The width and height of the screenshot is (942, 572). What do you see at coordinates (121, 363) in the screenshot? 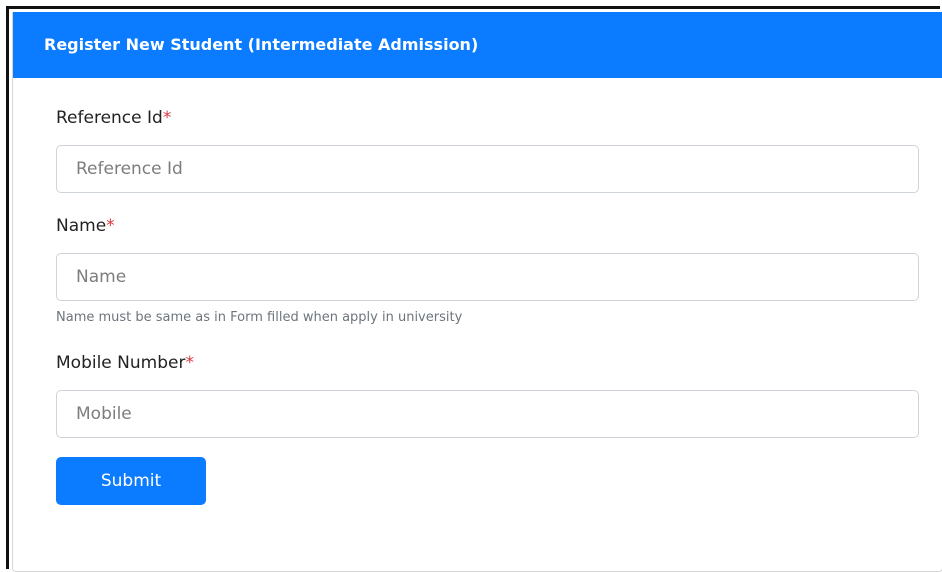
I see `mobile-number-label-text: Mobile Number` at bounding box center [121, 363].